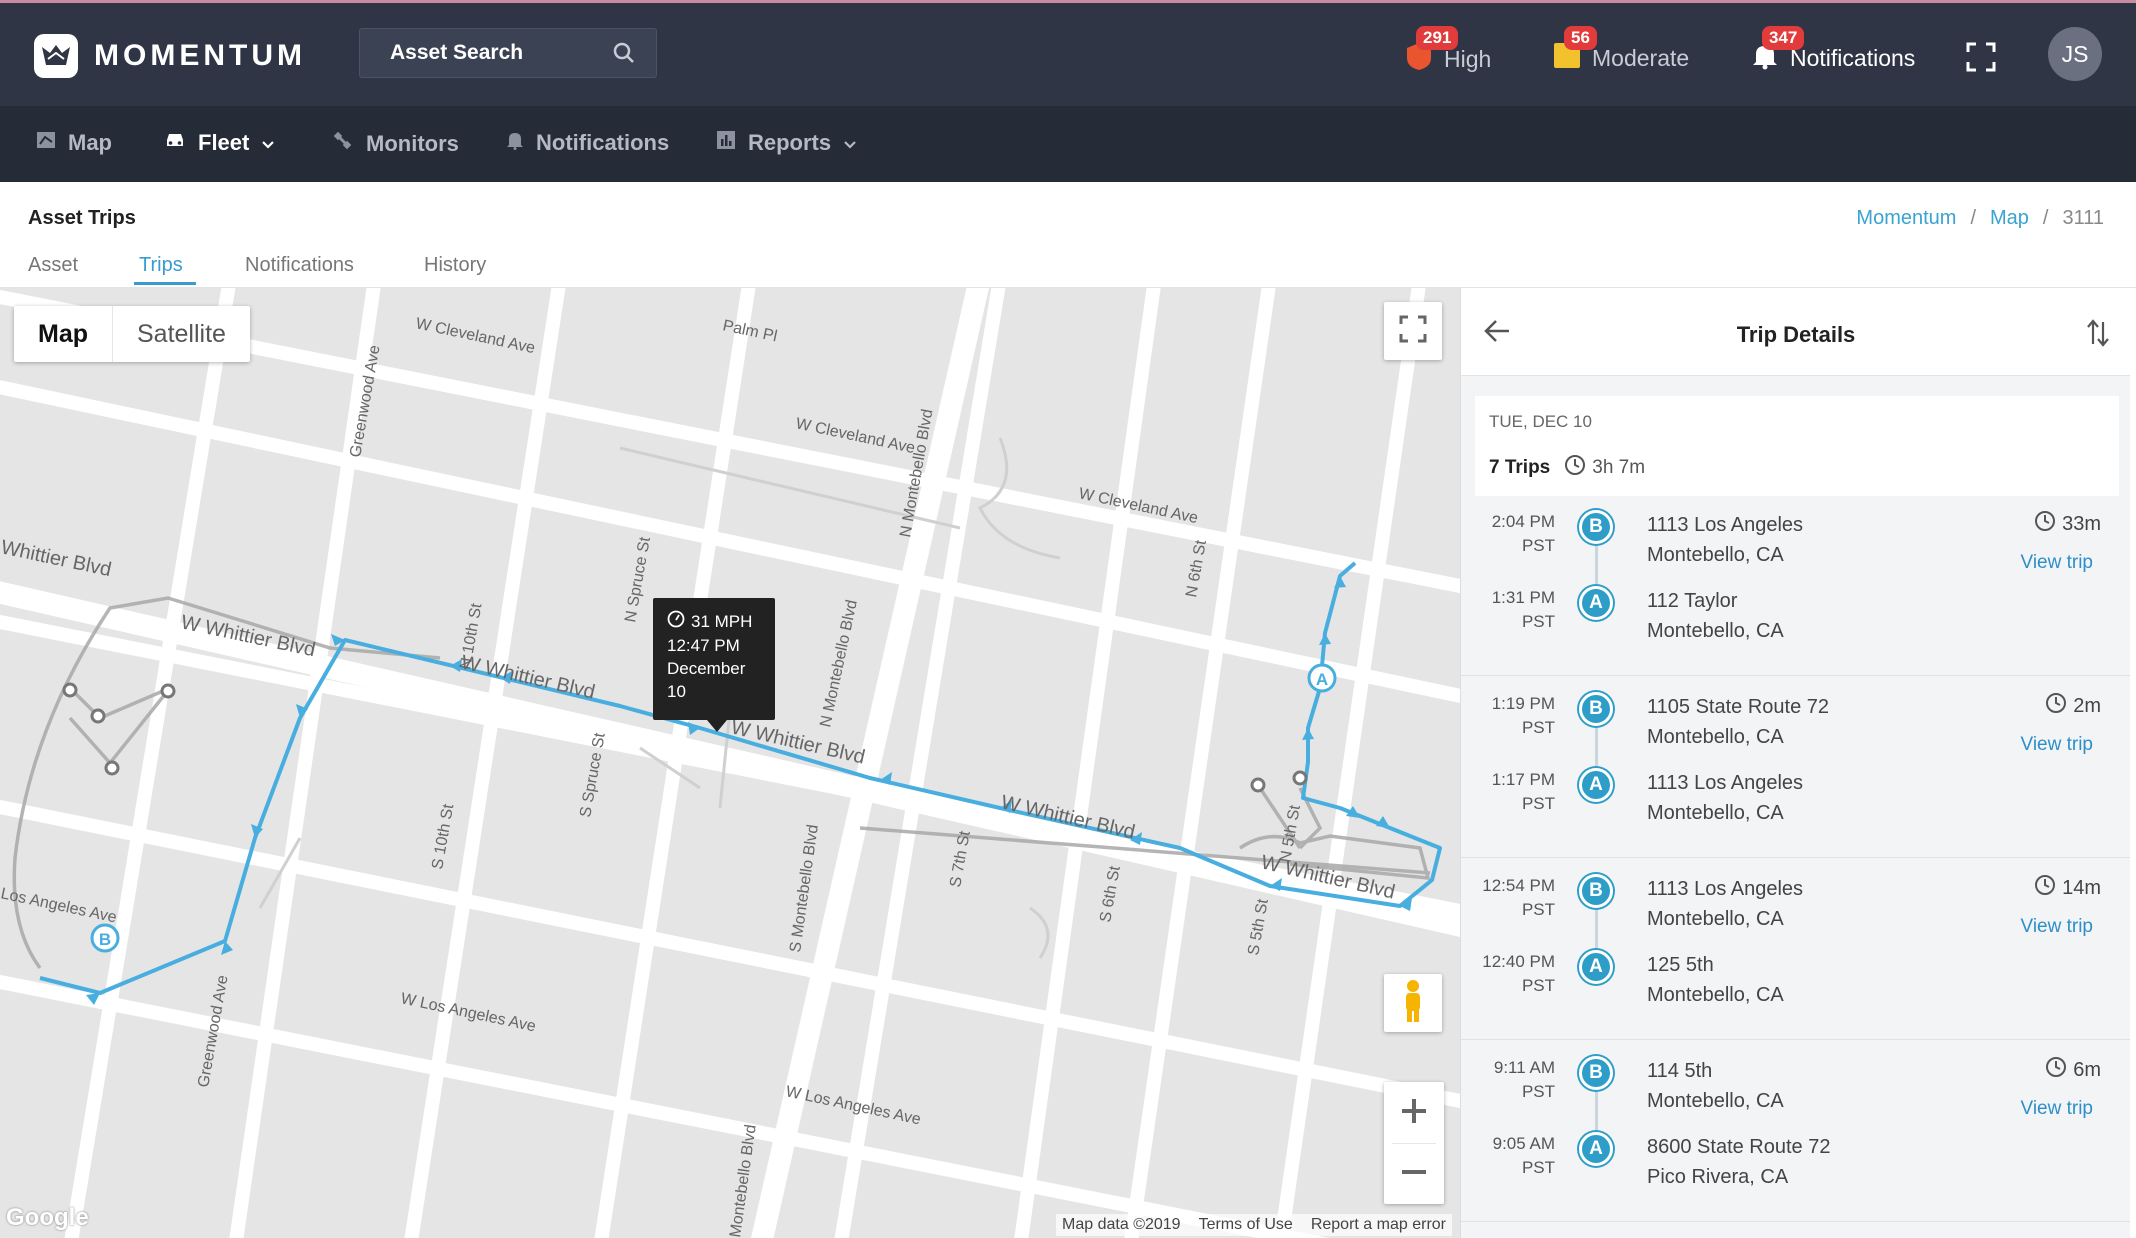 The width and height of the screenshot is (2136, 1238). What do you see at coordinates (1725, 798) in the screenshot?
I see `trip-start-address: 1113 Los Angeles Montebello, CA` at bounding box center [1725, 798].